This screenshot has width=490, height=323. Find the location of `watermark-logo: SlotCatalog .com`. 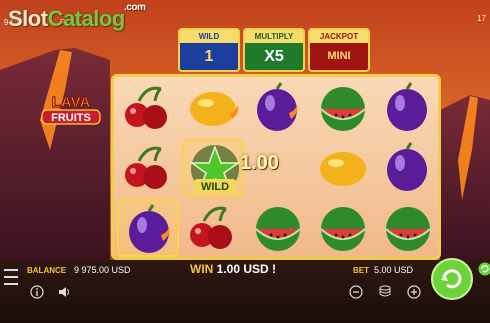

watermark-logo: SlotCatalog .com is located at coordinates (77, 16).